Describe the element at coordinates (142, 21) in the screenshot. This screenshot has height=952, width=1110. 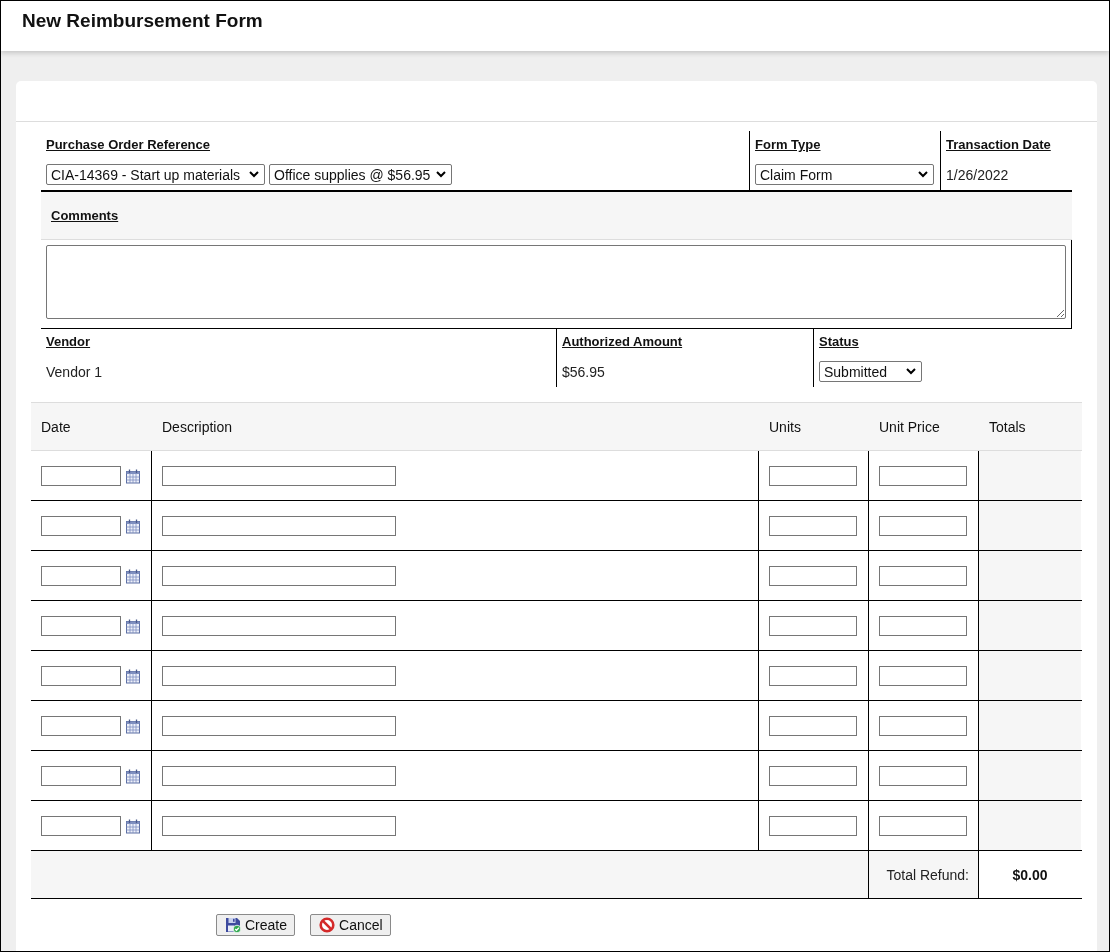
I see `page-title: New Reimbursement Form` at that location.